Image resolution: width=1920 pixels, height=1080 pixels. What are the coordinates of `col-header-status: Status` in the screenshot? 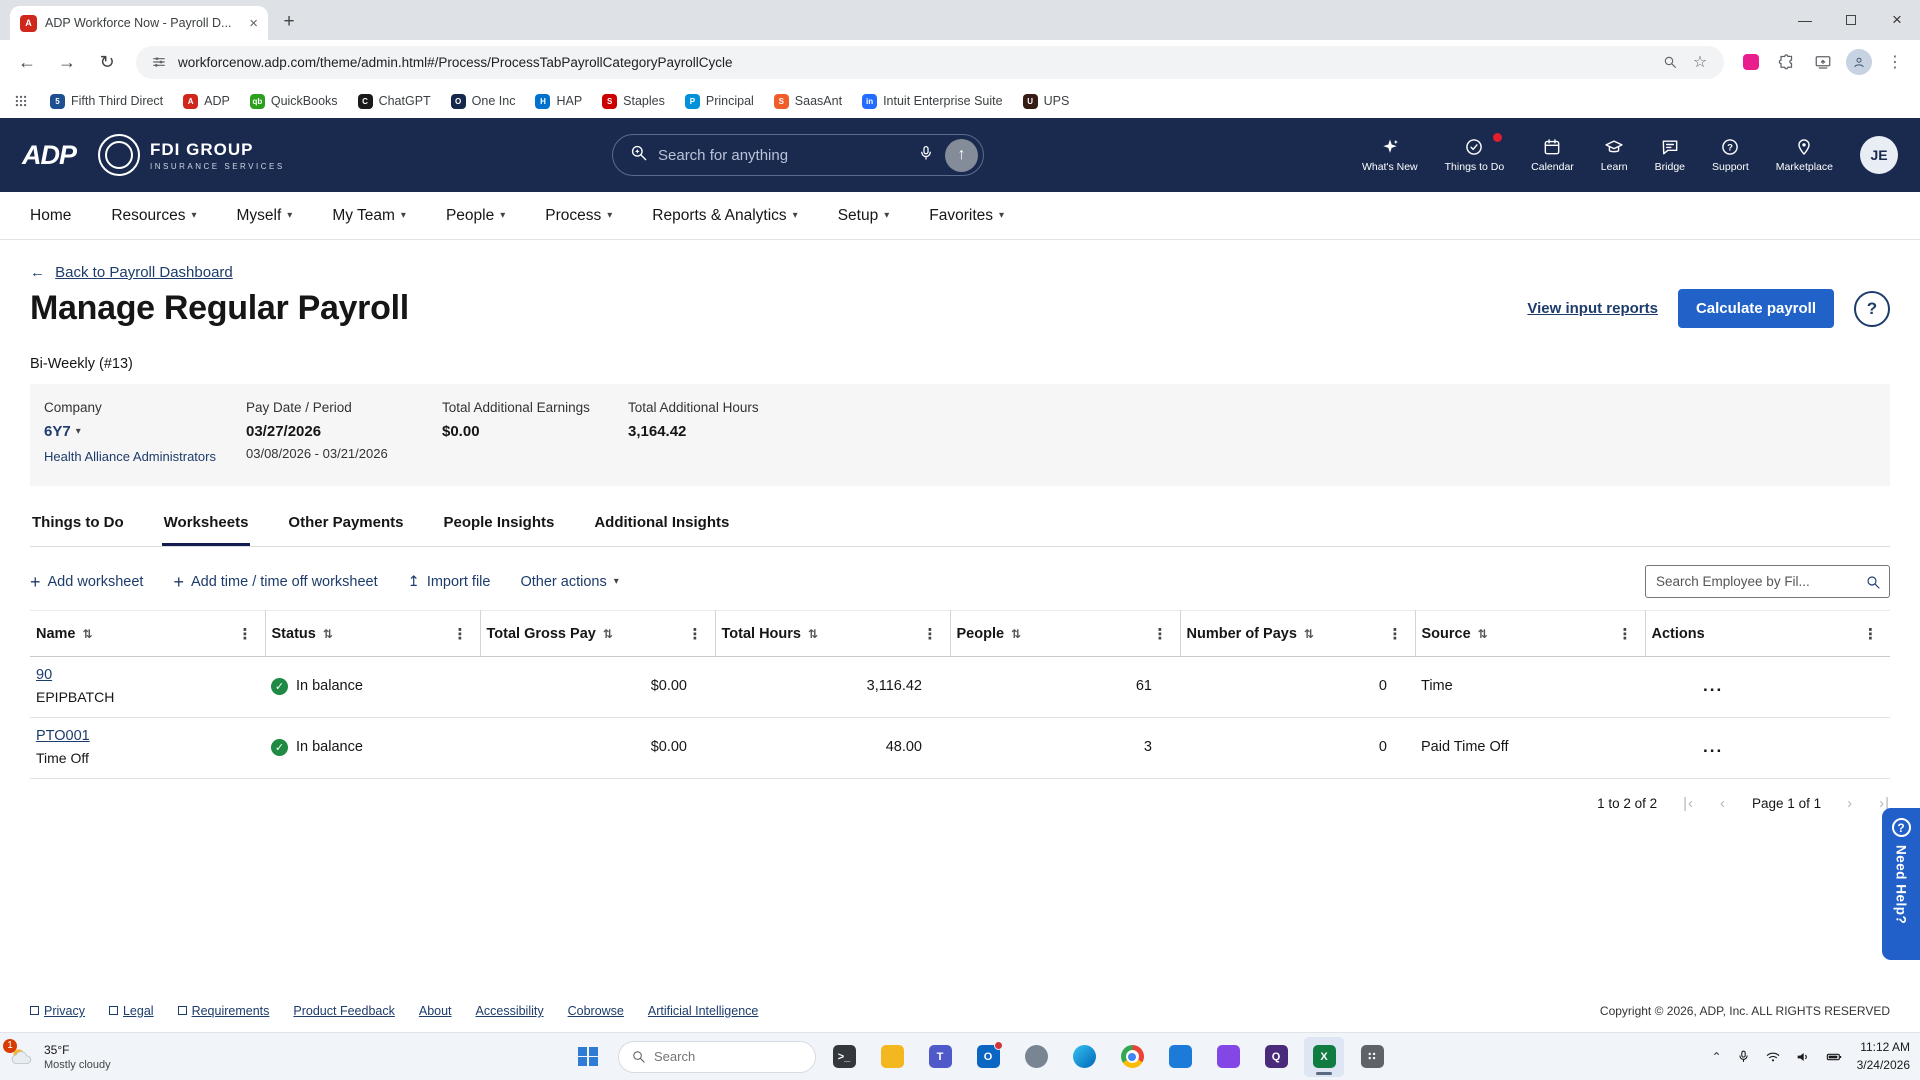 It's located at (294, 634).